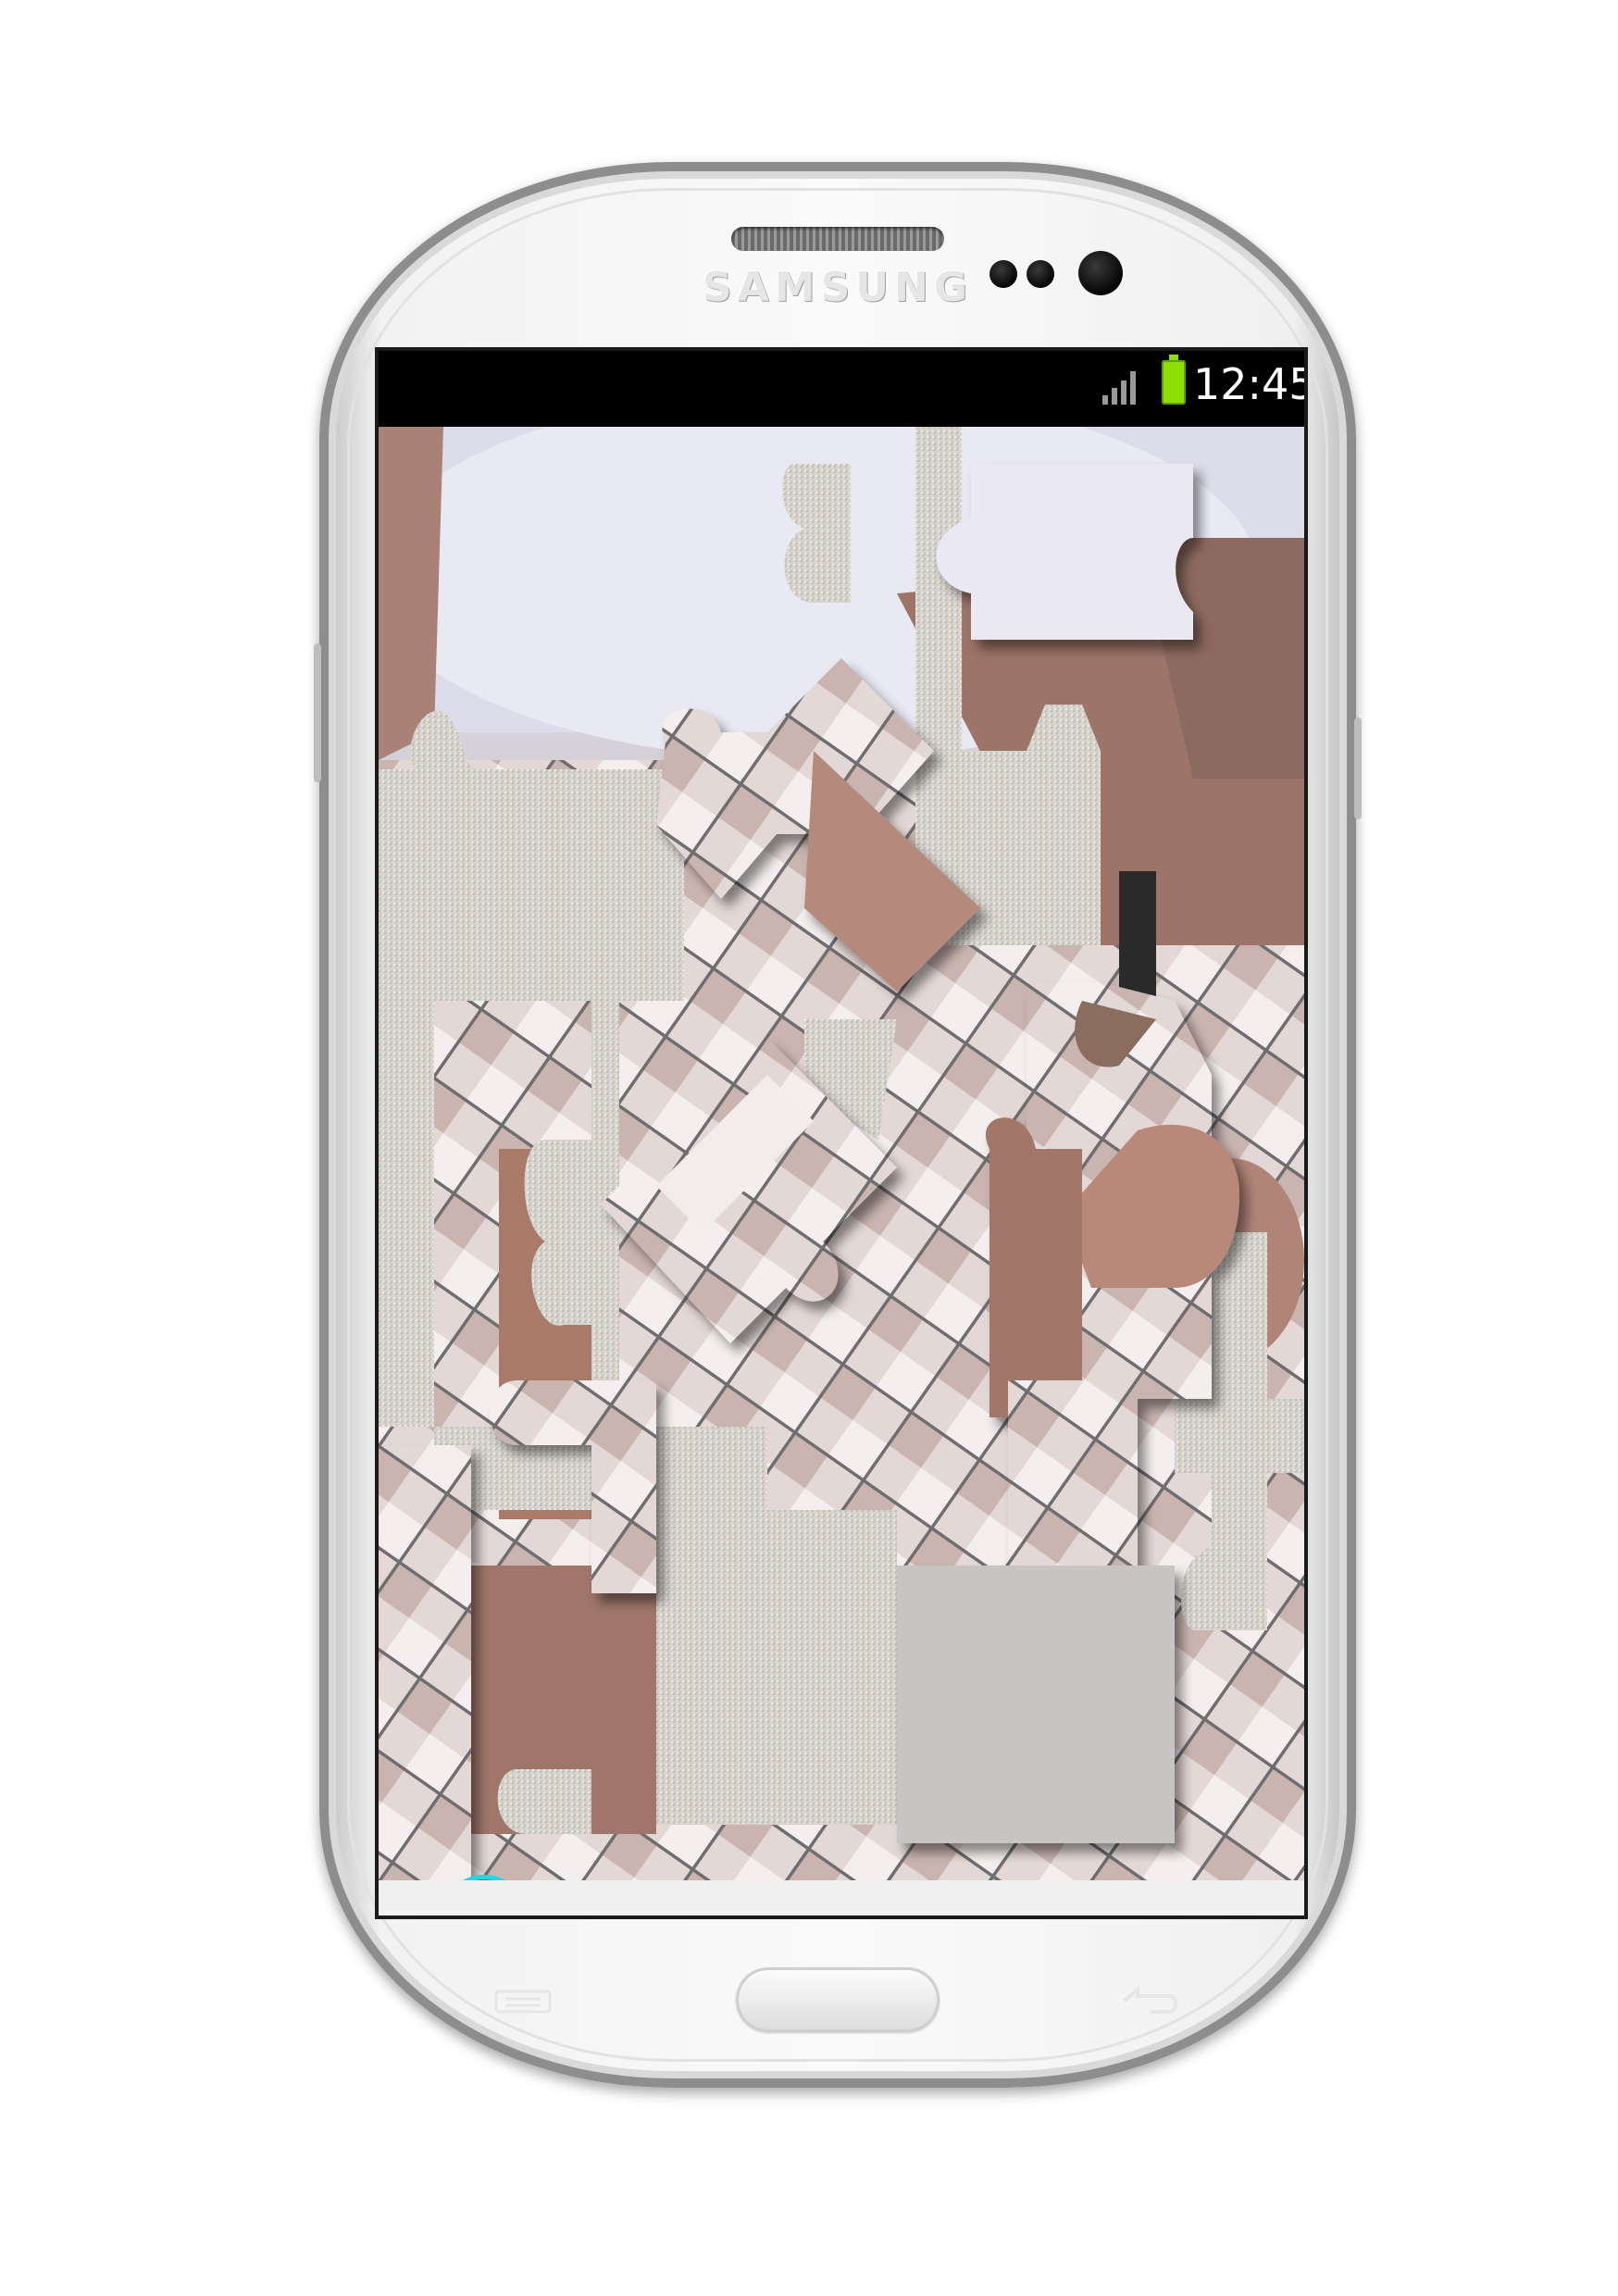 Image resolution: width=1618 pixels, height=2296 pixels. I want to click on signal-icon, so click(1119, 388).